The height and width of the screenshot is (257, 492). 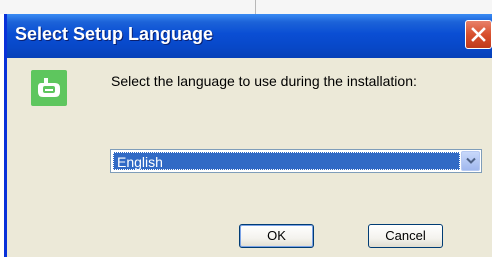 I want to click on language-select-dropdown-button, so click(x=470, y=161).